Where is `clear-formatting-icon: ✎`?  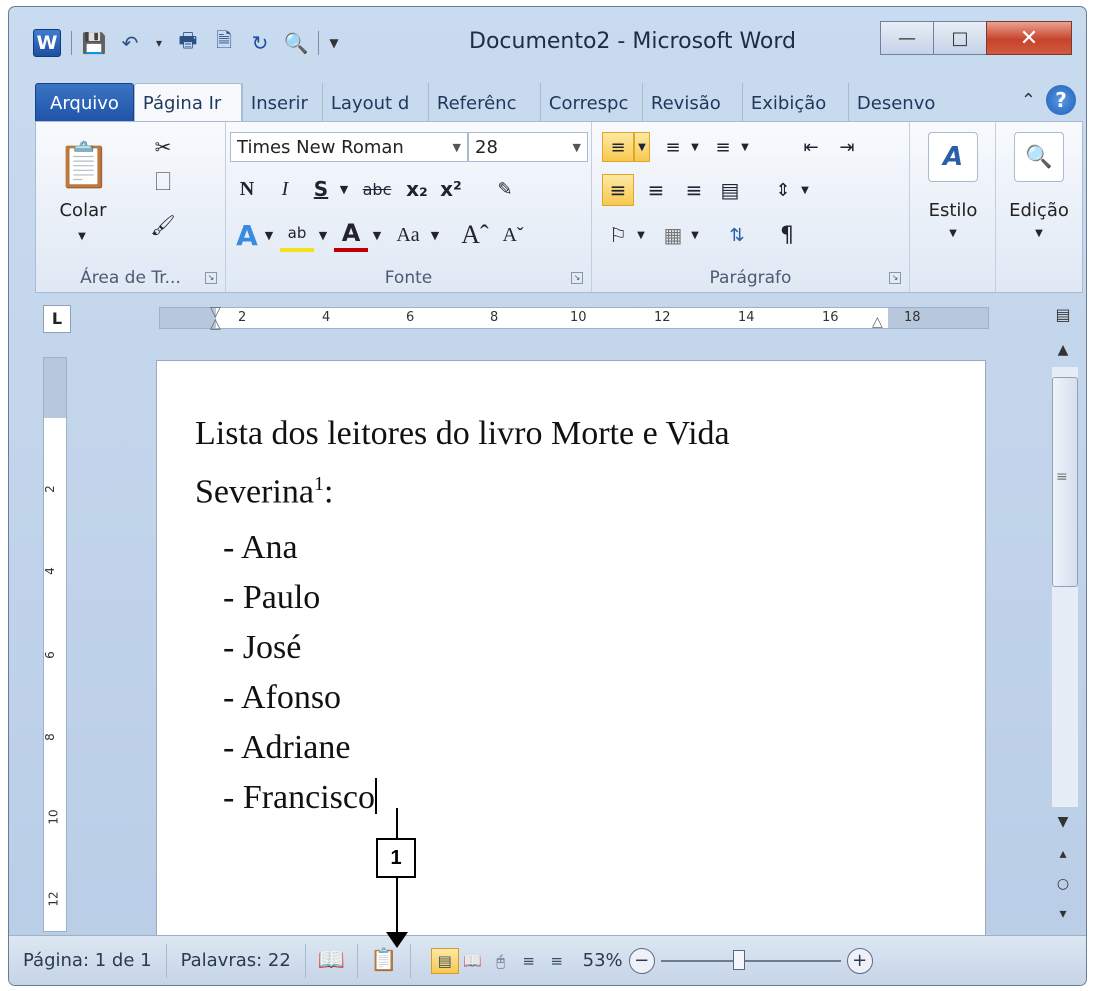 clear-formatting-icon: ✎ is located at coordinates (505, 189).